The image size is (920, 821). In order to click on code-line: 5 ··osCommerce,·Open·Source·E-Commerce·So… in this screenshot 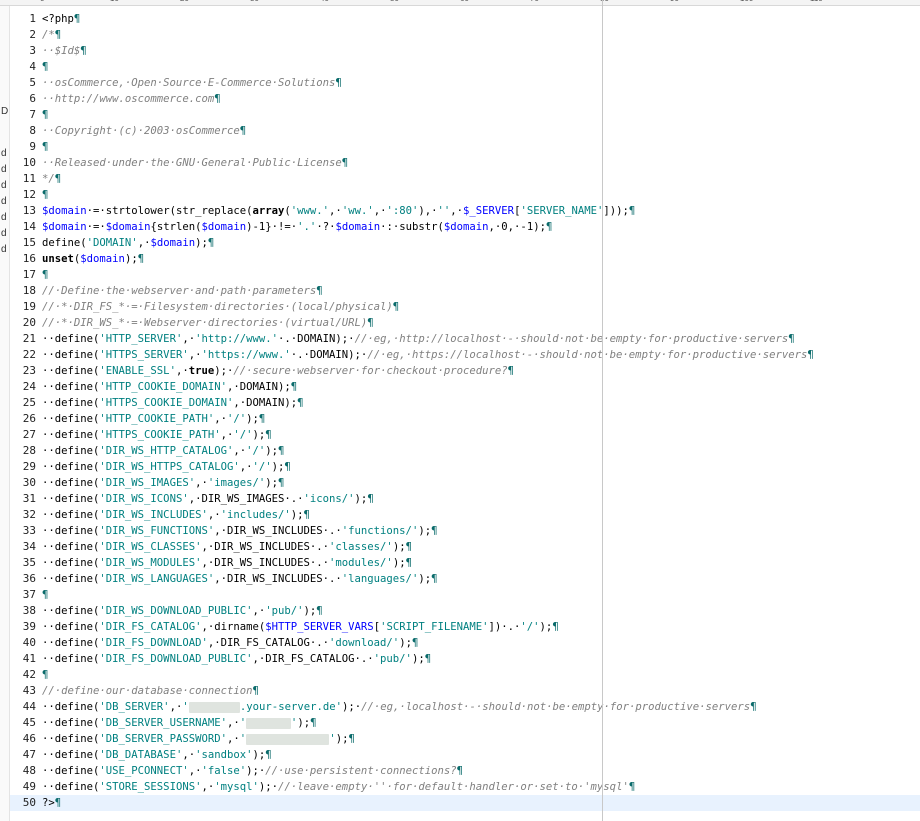, I will do `click(465, 83)`.